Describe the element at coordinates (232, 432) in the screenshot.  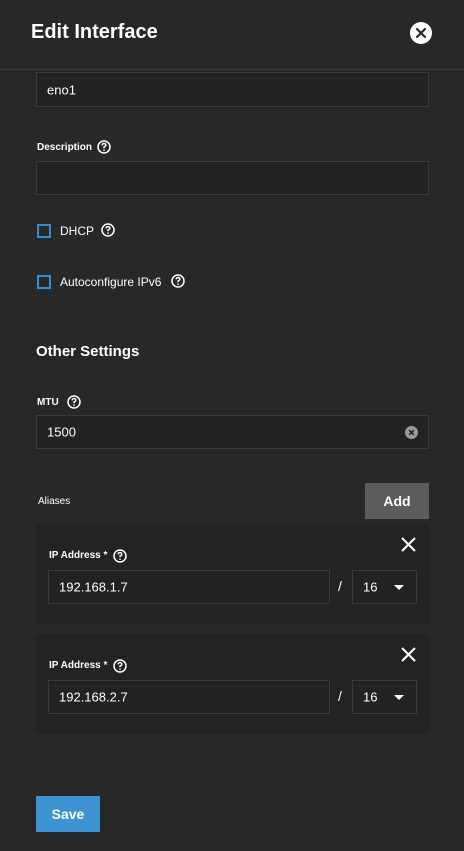
I see `mtu-field: 1500` at that location.